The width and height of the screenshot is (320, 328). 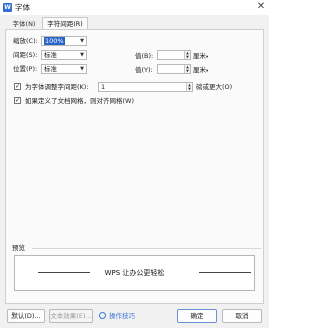 I want to click on close-icon: ✕, so click(x=261, y=7).